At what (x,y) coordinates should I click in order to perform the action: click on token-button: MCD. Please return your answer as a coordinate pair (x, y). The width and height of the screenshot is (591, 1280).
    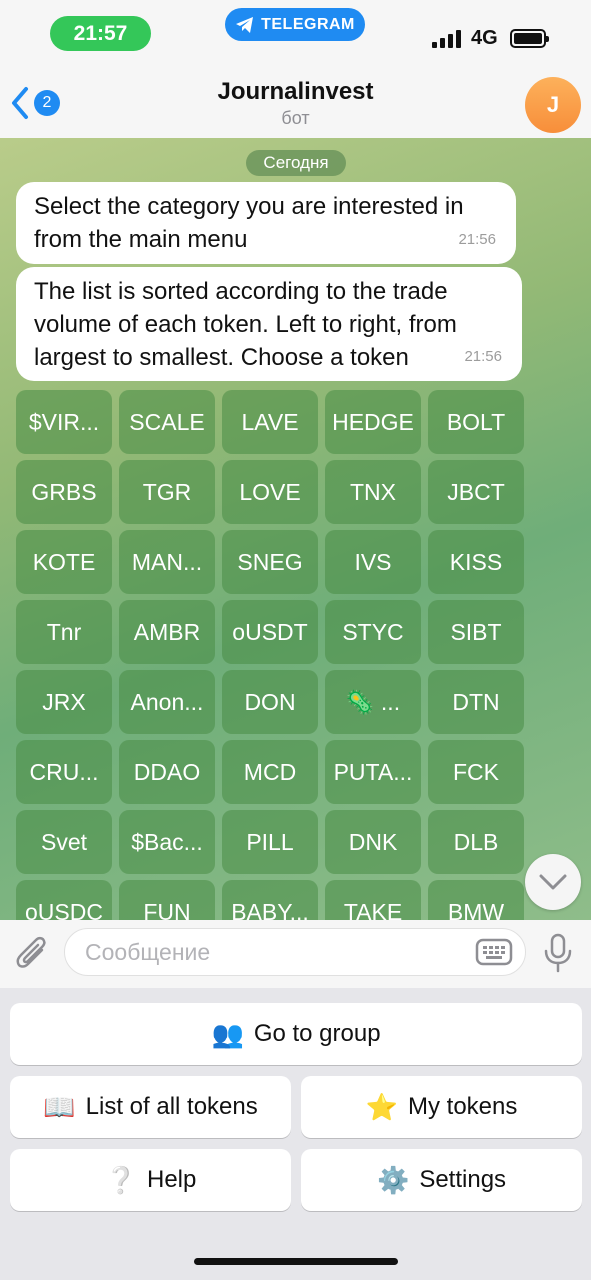
    Looking at the image, I should click on (270, 772).